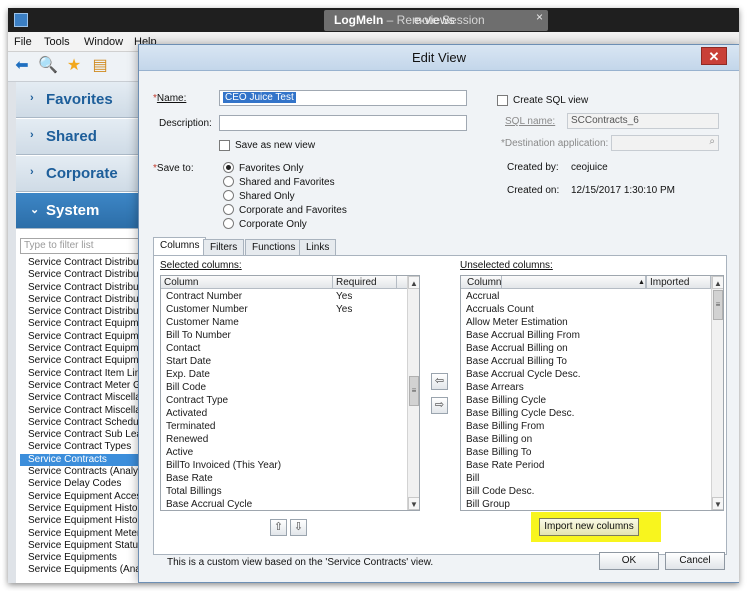  I want to click on logmein-close-icon: ×, so click(539, 17).